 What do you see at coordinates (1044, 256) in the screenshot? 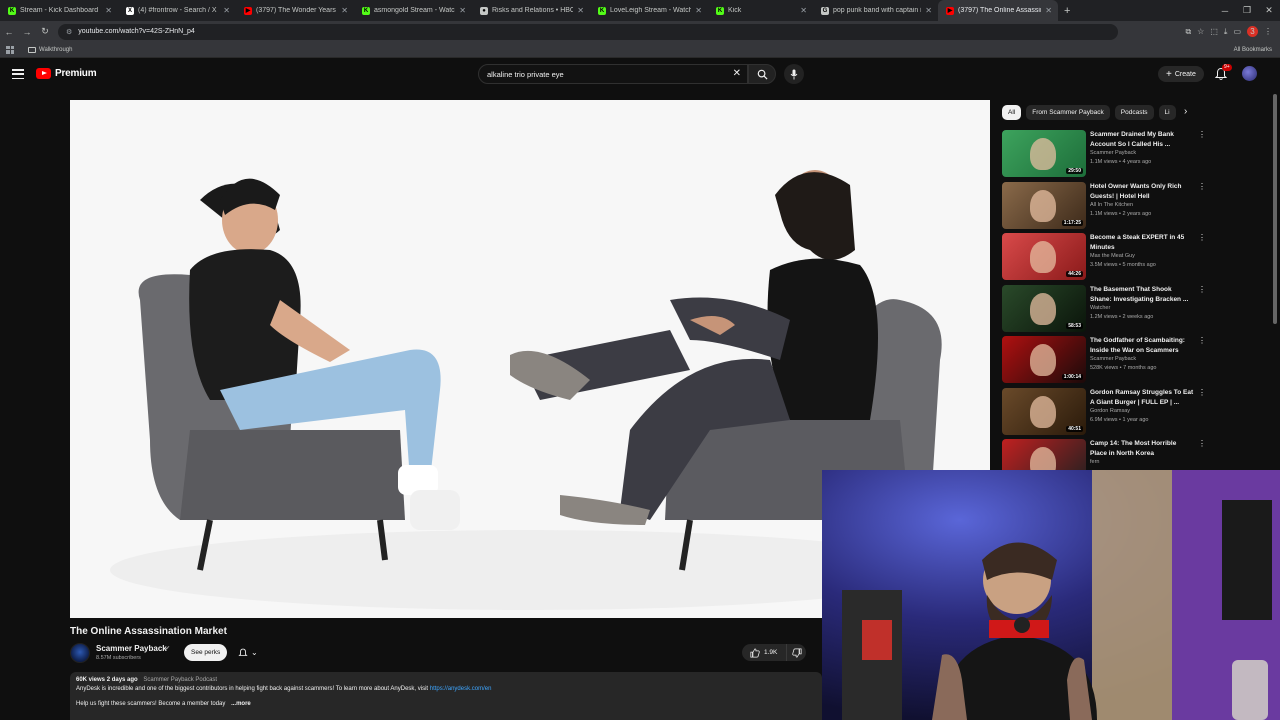
I see `video-thumbnail: 44:26` at bounding box center [1044, 256].